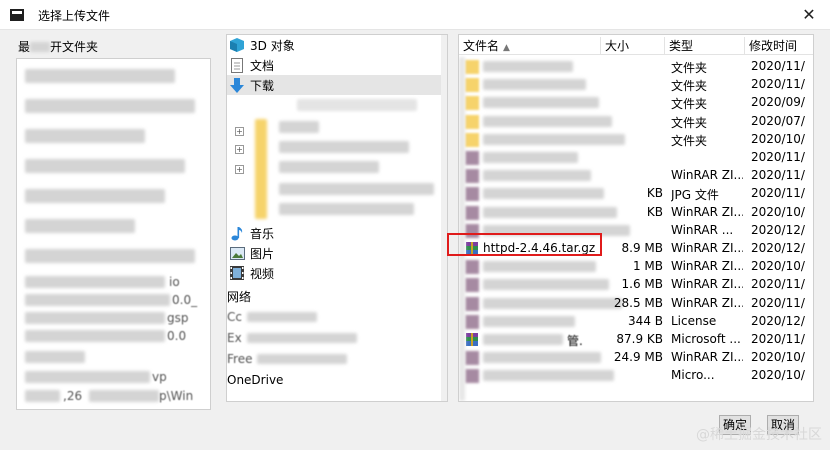 This screenshot has width=830, height=450. Describe the element at coordinates (705, 45) in the screenshot. I see `column-type: 类型` at that location.